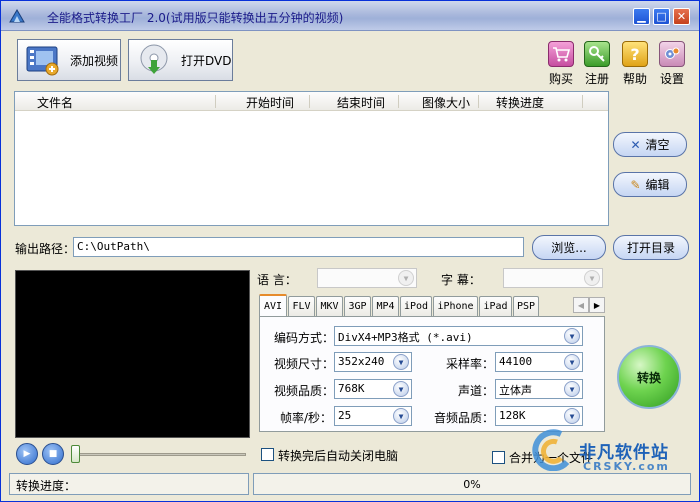  What do you see at coordinates (495, 306) in the screenshot?
I see `tab-ipad: iPad` at bounding box center [495, 306].